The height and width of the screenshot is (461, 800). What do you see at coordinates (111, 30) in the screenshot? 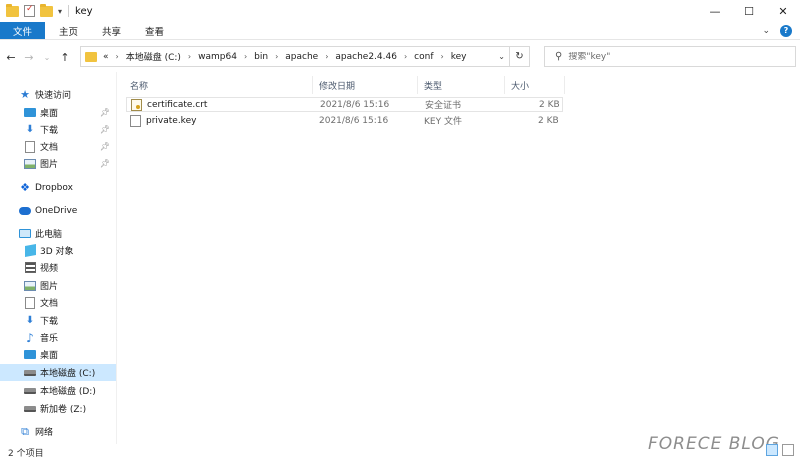
I see `tab-share: 共享` at bounding box center [111, 30].